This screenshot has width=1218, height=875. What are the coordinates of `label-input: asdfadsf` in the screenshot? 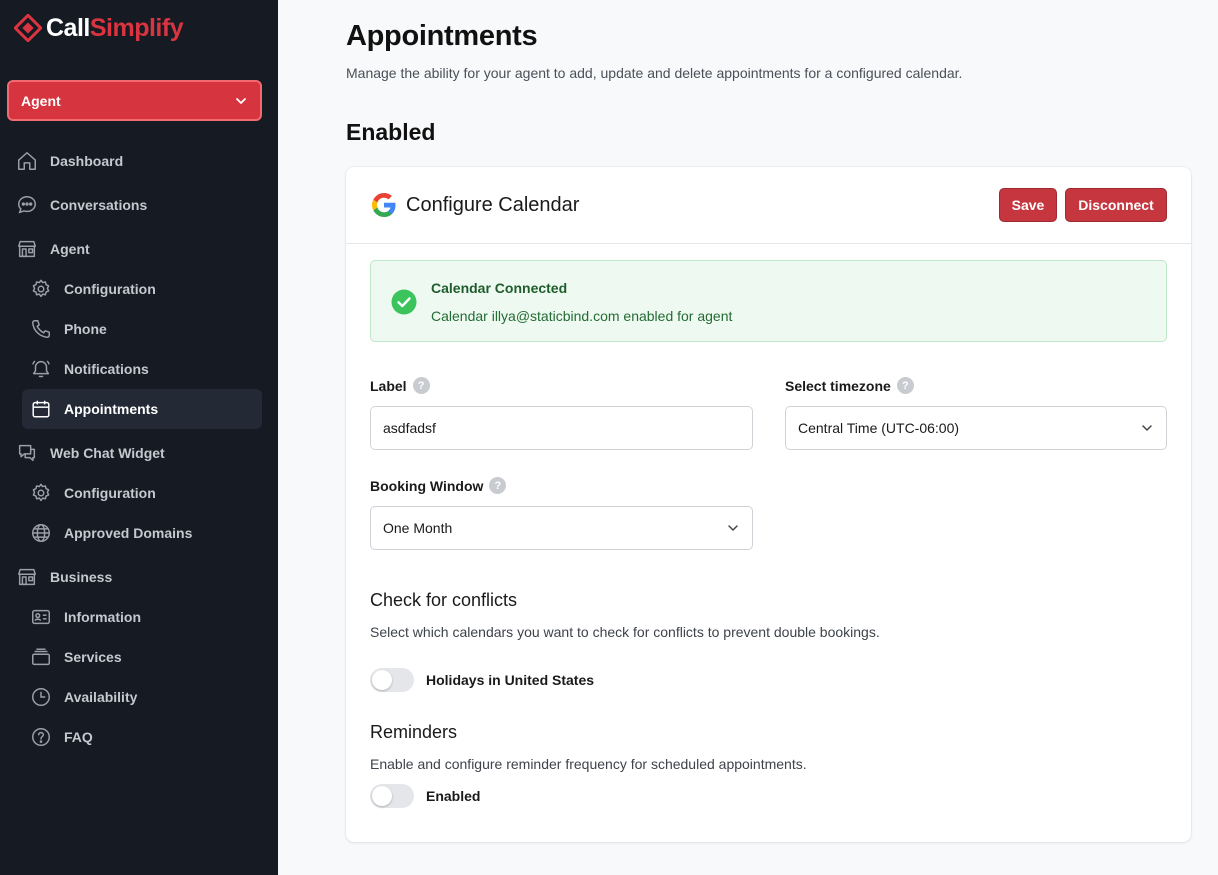 It's located at (561, 428).